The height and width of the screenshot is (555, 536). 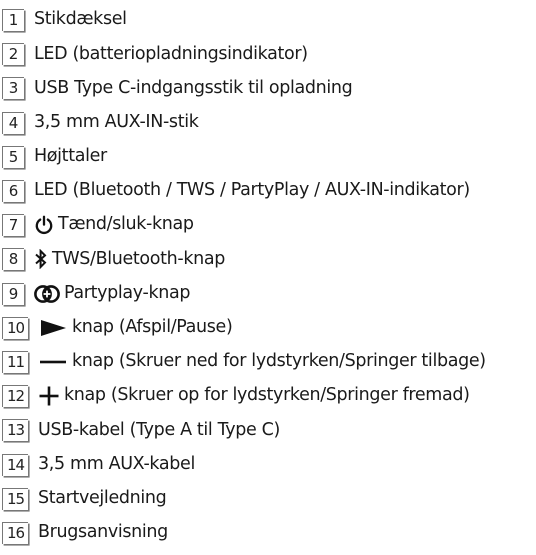 What do you see at coordinates (15, 532) in the screenshot?
I see `item-number-badge: 16` at bounding box center [15, 532].